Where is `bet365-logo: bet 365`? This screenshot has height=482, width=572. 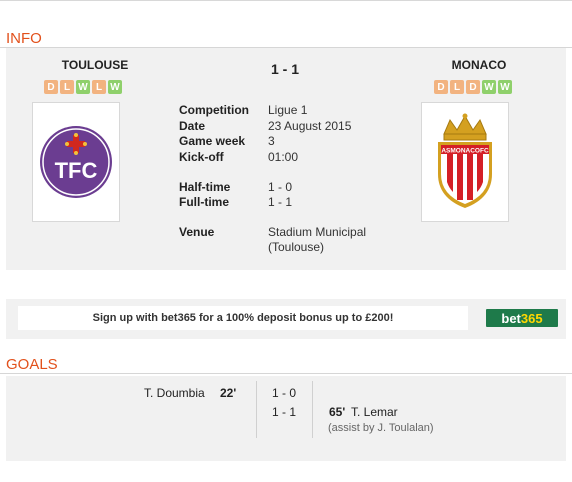 bet365-logo: bet 365 is located at coordinates (522, 318).